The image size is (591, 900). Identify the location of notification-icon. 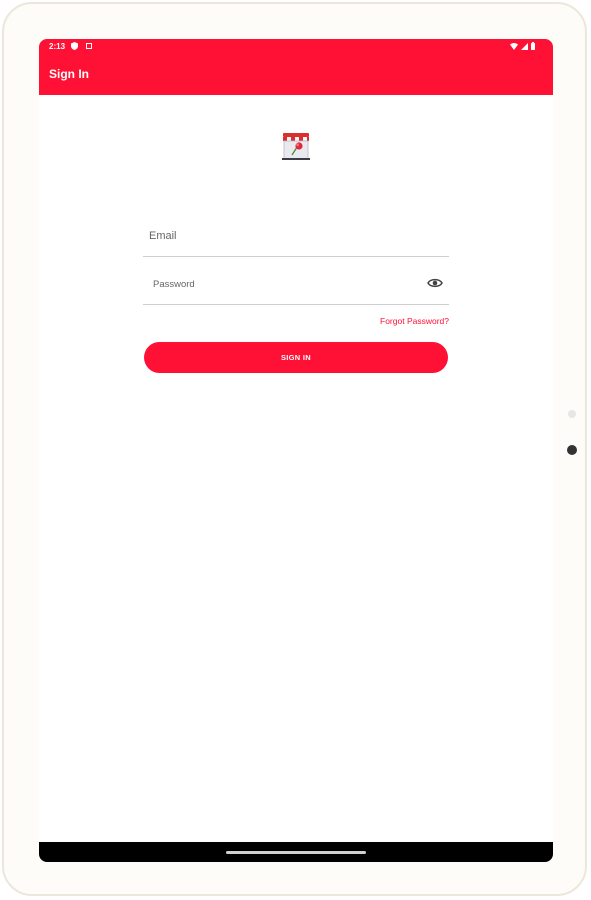
(89, 46).